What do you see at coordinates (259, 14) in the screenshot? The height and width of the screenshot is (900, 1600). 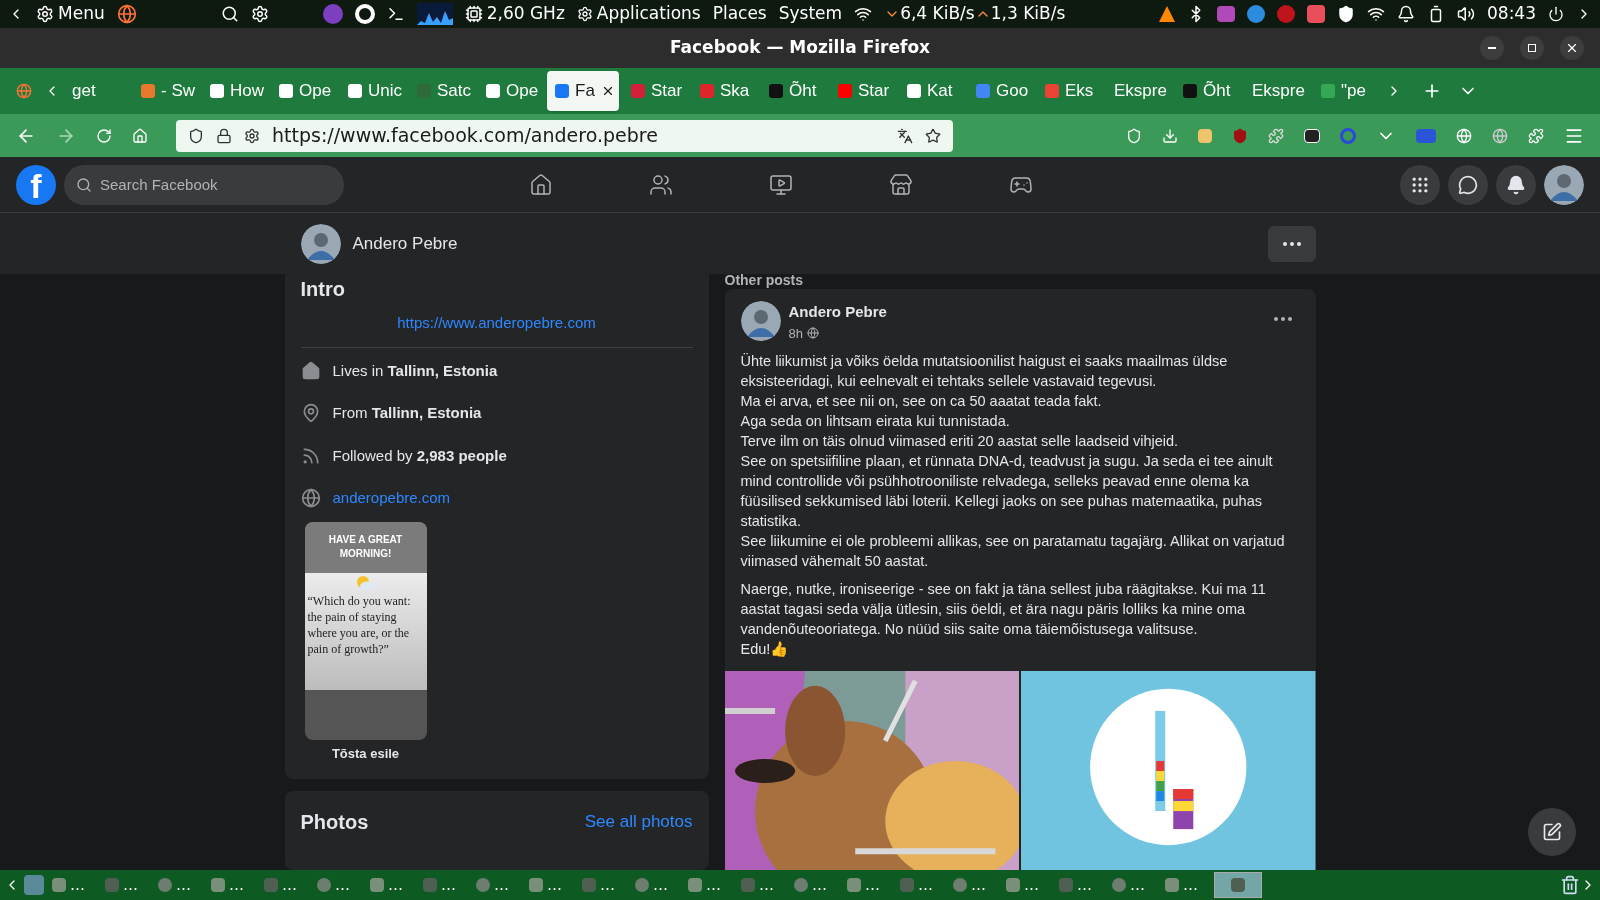 I see `gears-icon` at bounding box center [259, 14].